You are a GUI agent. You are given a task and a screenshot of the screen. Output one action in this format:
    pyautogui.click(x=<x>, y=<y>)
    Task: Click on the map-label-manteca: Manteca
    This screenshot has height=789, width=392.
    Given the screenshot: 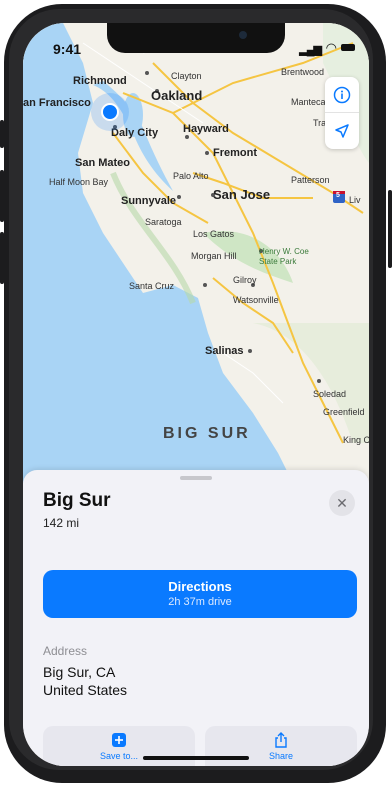 What is the action you would take?
    pyautogui.click(x=308, y=102)
    